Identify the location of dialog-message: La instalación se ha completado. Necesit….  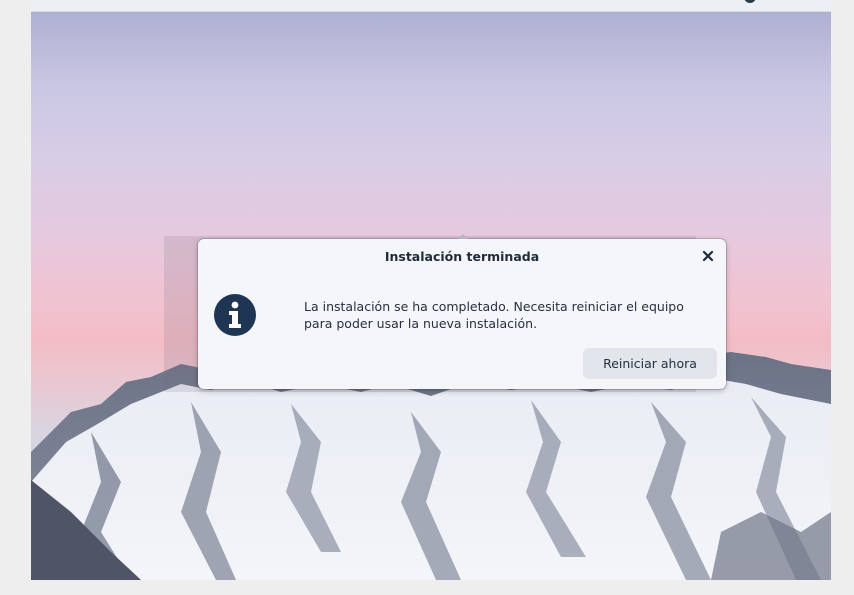
(509, 315).